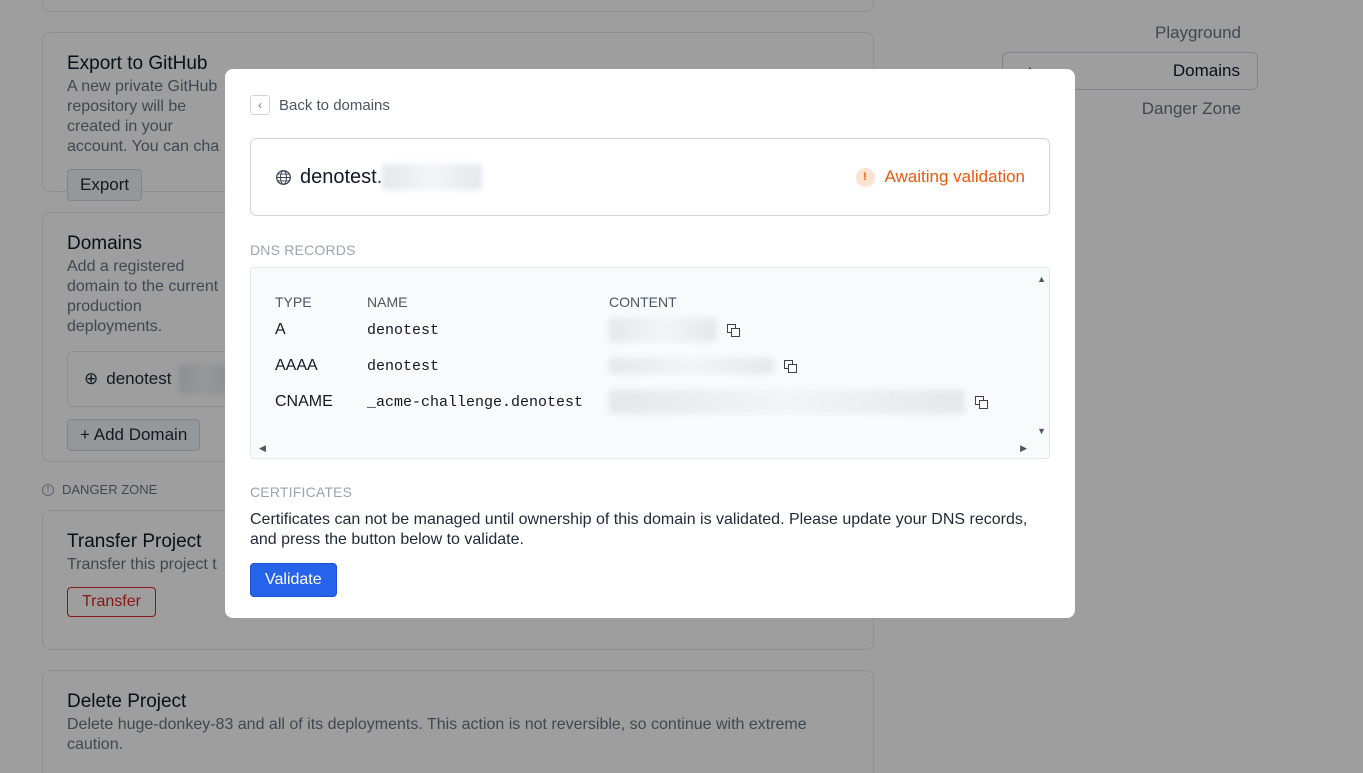 The height and width of the screenshot is (773, 1363). I want to click on table-row: A denotest, so click(642, 330).